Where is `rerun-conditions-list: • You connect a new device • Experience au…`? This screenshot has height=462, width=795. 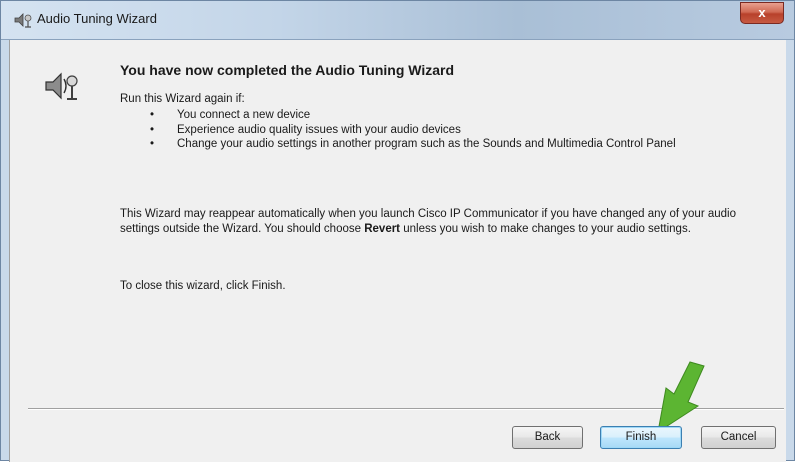
rerun-conditions-list: • You connect a new device • Experience au… is located at coordinates (455, 130).